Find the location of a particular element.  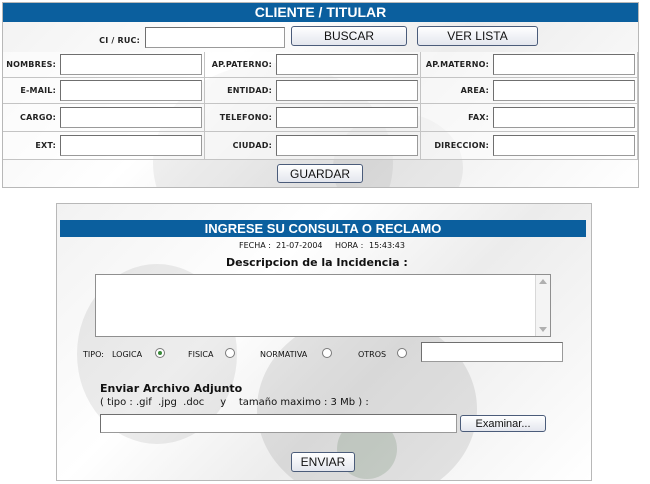

ci-ruc-label: CI / RUC: is located at coordinates (119, 40).